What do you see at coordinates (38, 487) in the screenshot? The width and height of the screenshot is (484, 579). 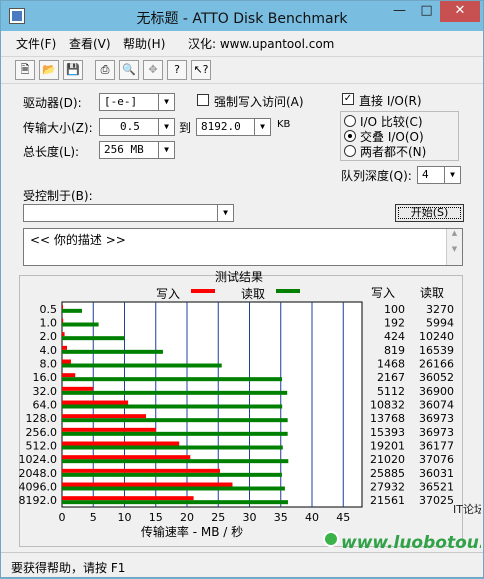 I see `y-tick-label: 4096.0` at bounding box center [38, 487].